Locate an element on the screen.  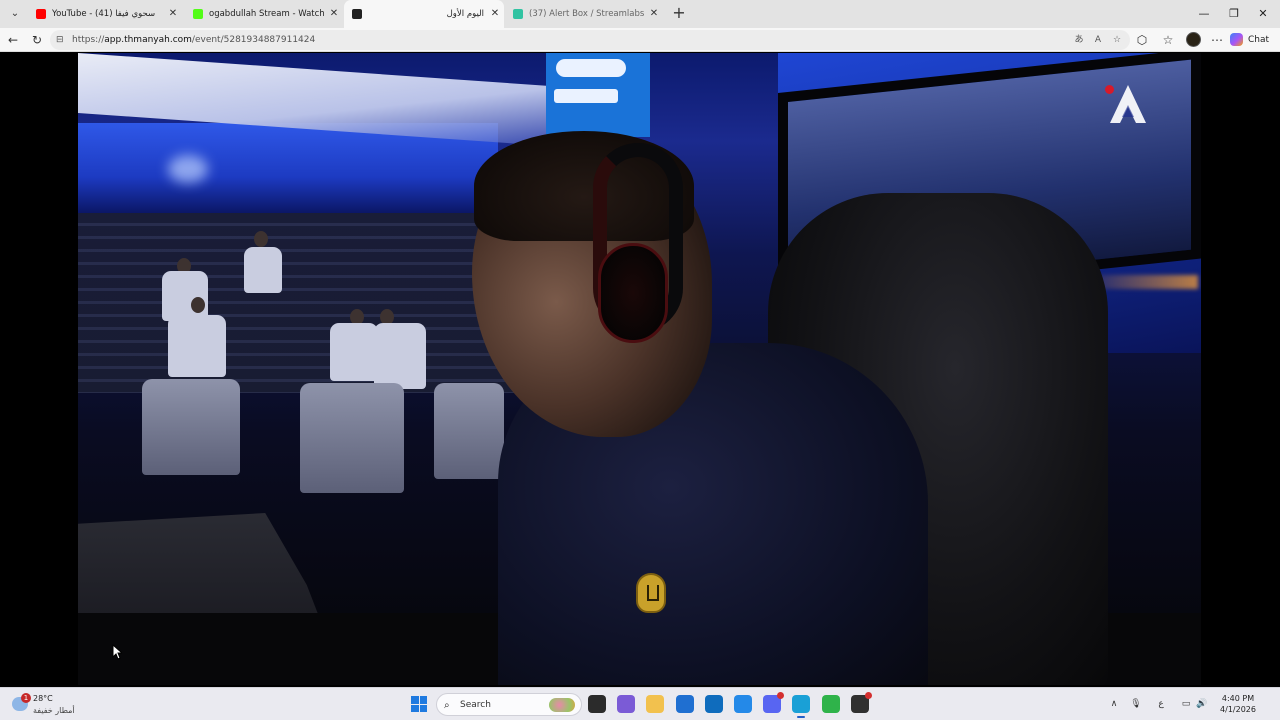
new-tab-button: + is located at coordinates (679, 13).